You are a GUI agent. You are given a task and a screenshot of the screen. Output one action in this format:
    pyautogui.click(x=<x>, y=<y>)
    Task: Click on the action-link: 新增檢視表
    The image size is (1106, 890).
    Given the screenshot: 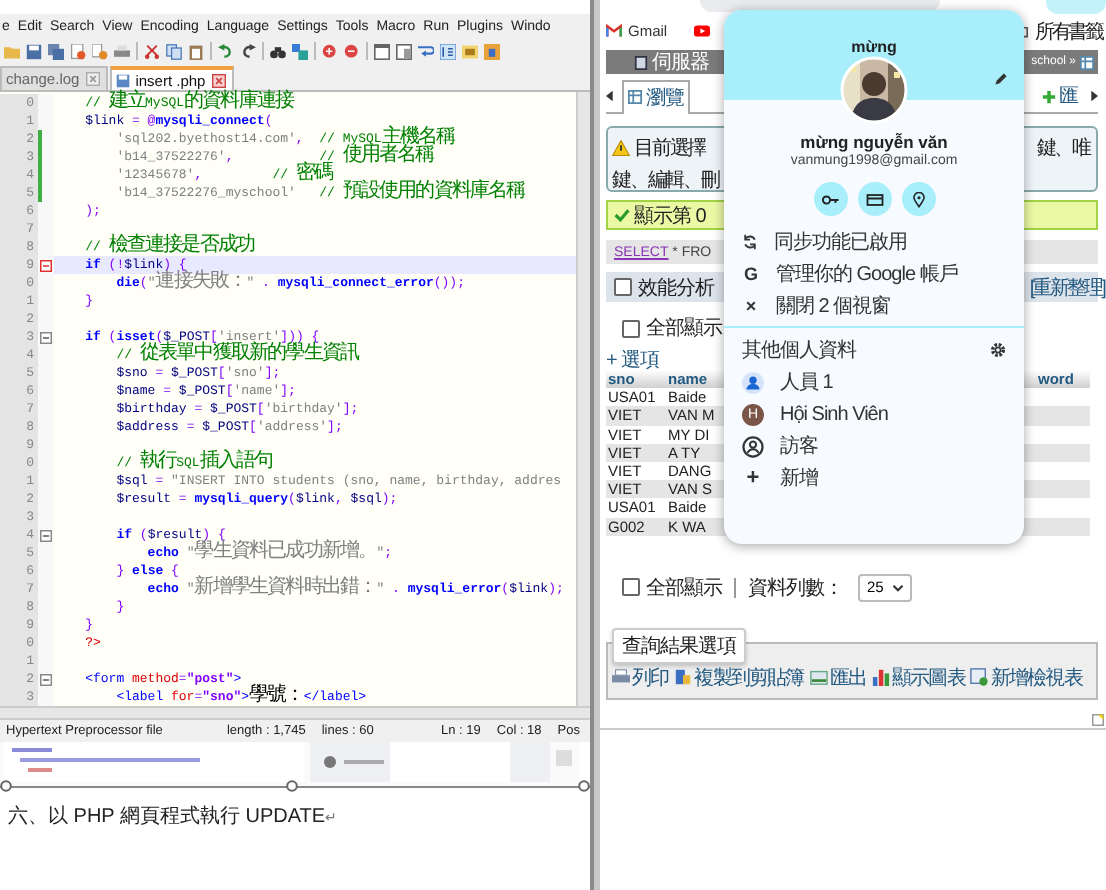 What is the action you would take?
    pyautogui.click(x=1026, y=677)
    